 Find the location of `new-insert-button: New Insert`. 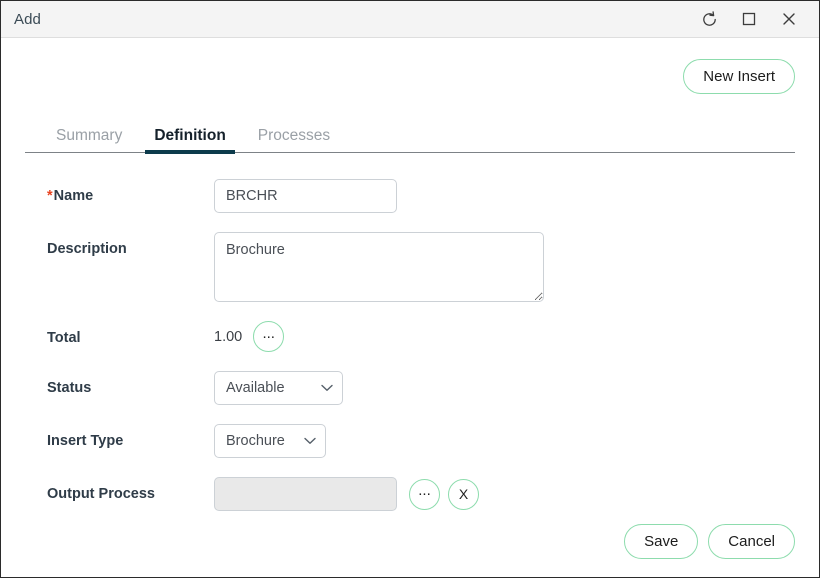

new-insert-button: New Insert is located at coordinates (739, 76).